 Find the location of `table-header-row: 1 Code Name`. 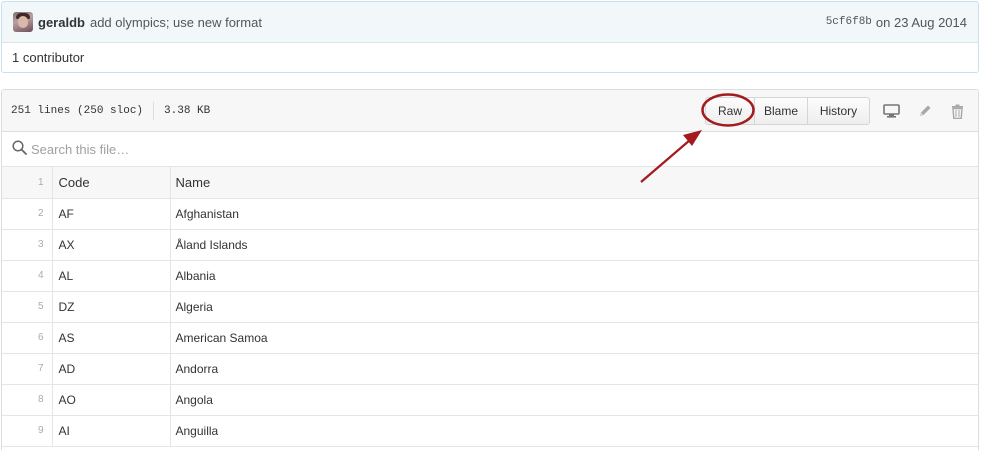

table-header-row: 1 Code Name is located at coordinates (490, 183).